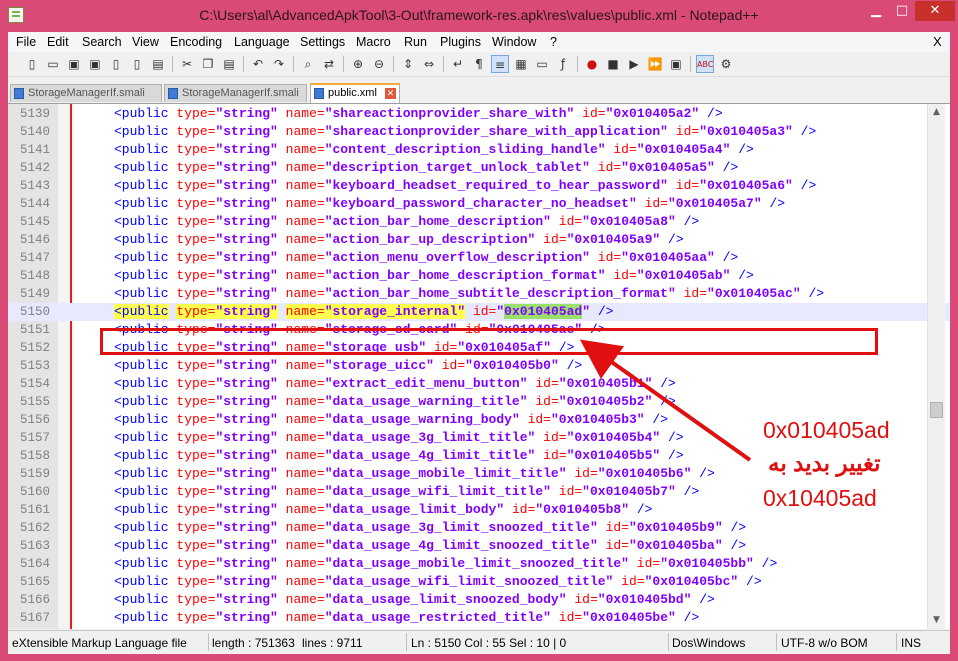 The width and height of the screenshot is (958, 661). What do you see at coordinates (936, 410) in the screenshot?
I see `scroll-thumb` at bounding box center [936, 410].